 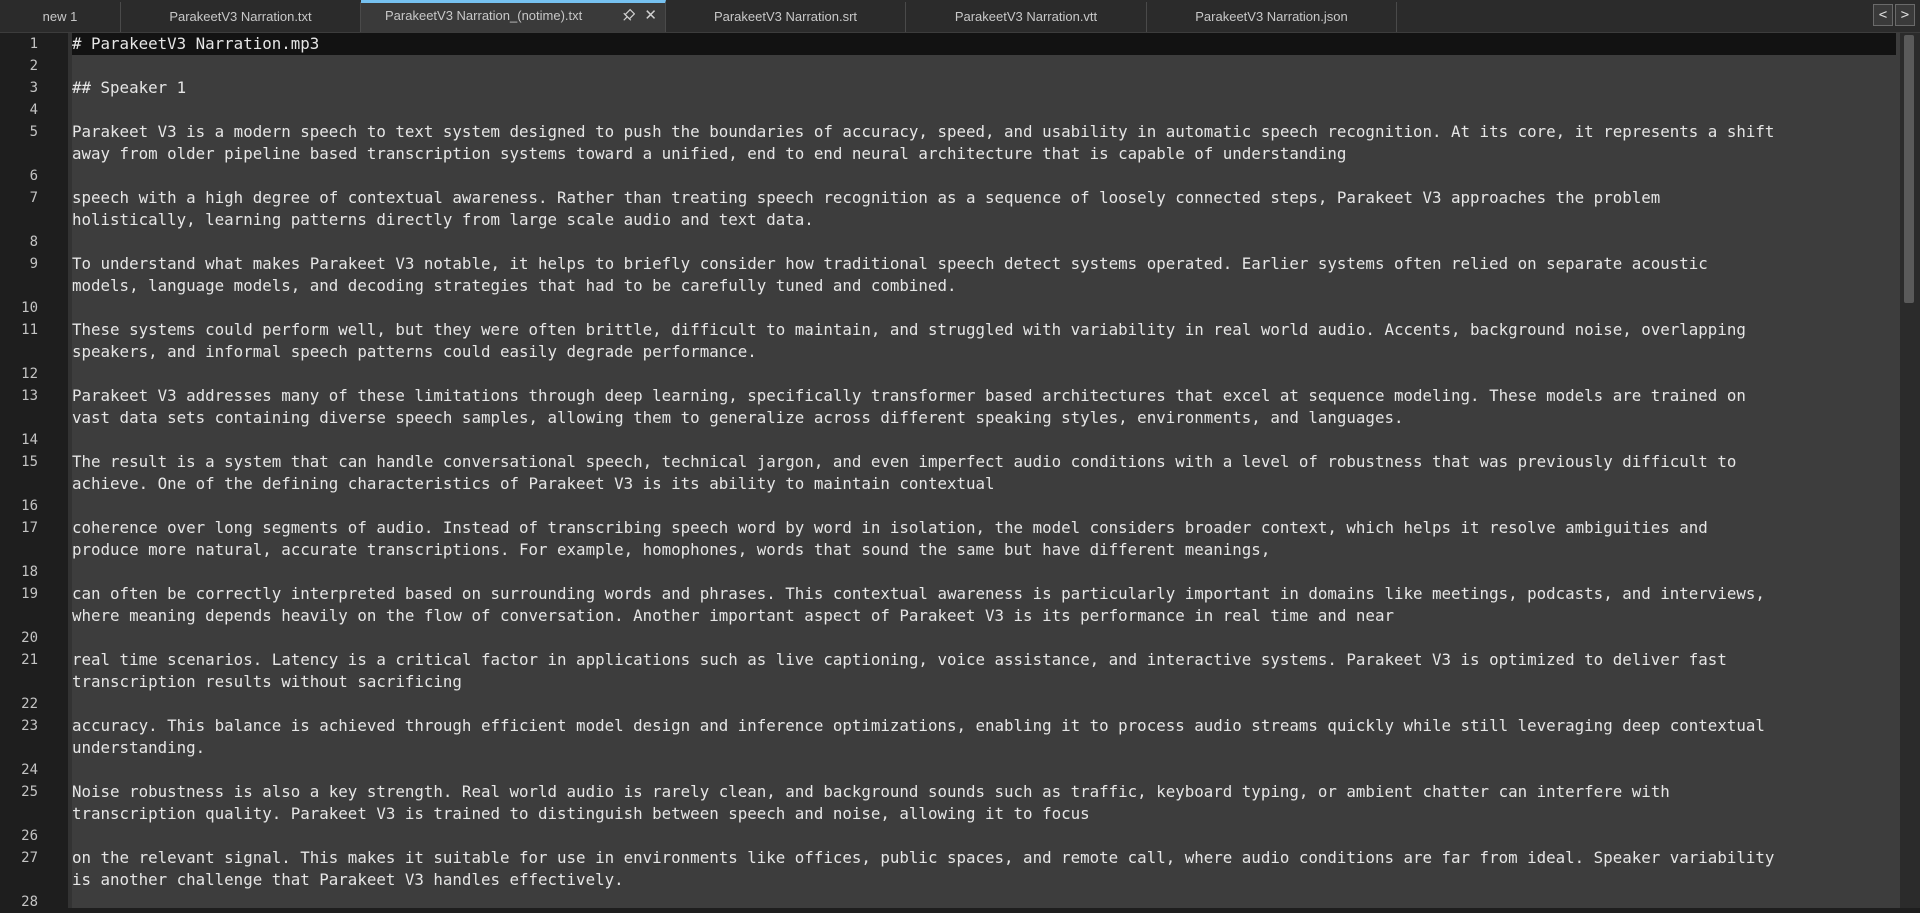 I want to click on tab-new-1: new 1, so click(x=60, y=17).